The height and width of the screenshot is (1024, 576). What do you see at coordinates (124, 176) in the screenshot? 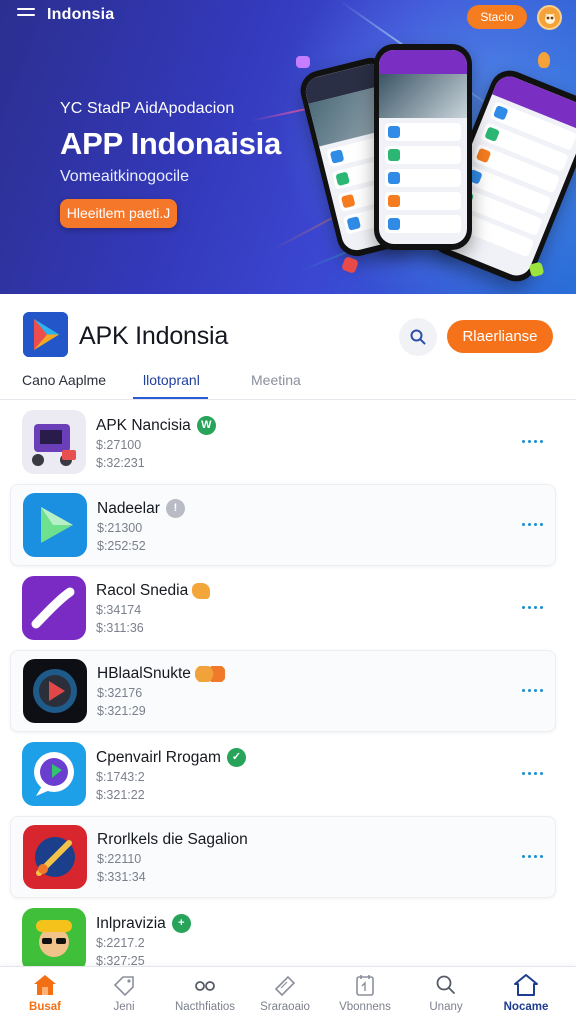
I see `hero-subtitle: Vomeaitkinogocile` at bounding box center [124, 176].